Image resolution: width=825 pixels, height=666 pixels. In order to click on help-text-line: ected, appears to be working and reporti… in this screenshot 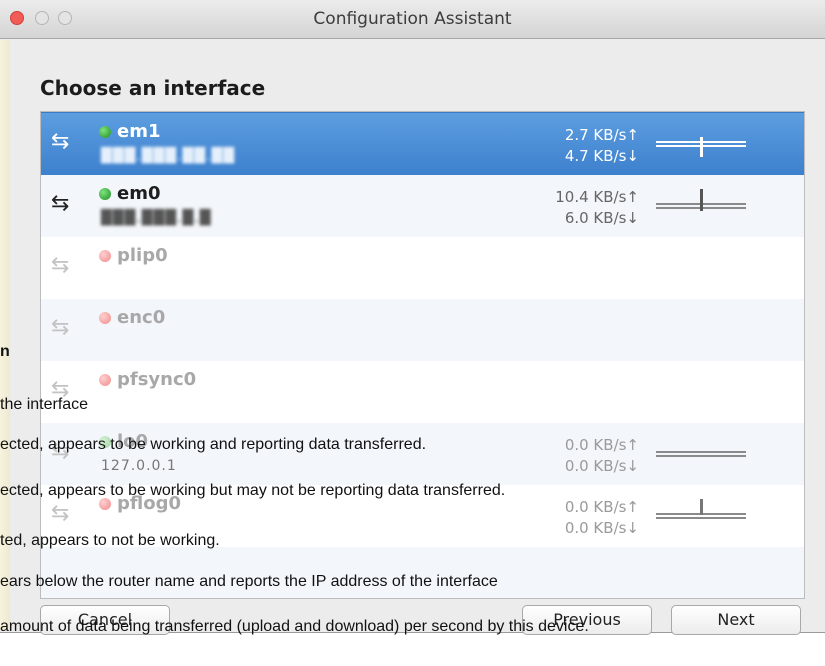, I will do `click(213, 444)`.